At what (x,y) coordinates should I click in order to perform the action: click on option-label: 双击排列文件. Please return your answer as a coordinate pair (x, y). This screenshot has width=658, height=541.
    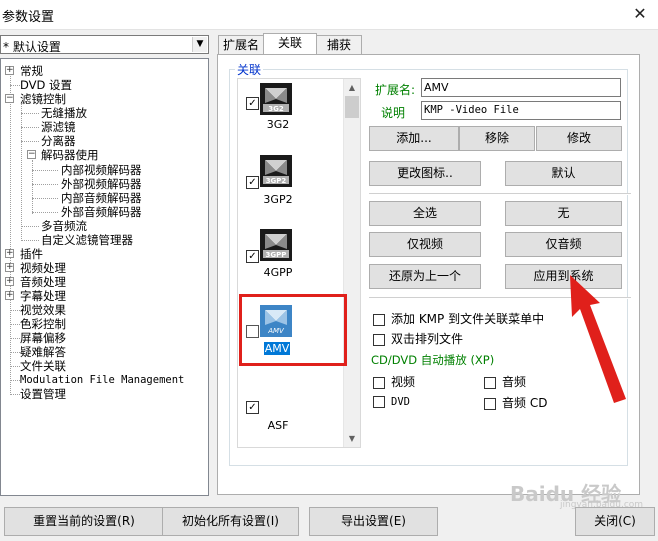
    Looking at the image, I should click on (427, 339).